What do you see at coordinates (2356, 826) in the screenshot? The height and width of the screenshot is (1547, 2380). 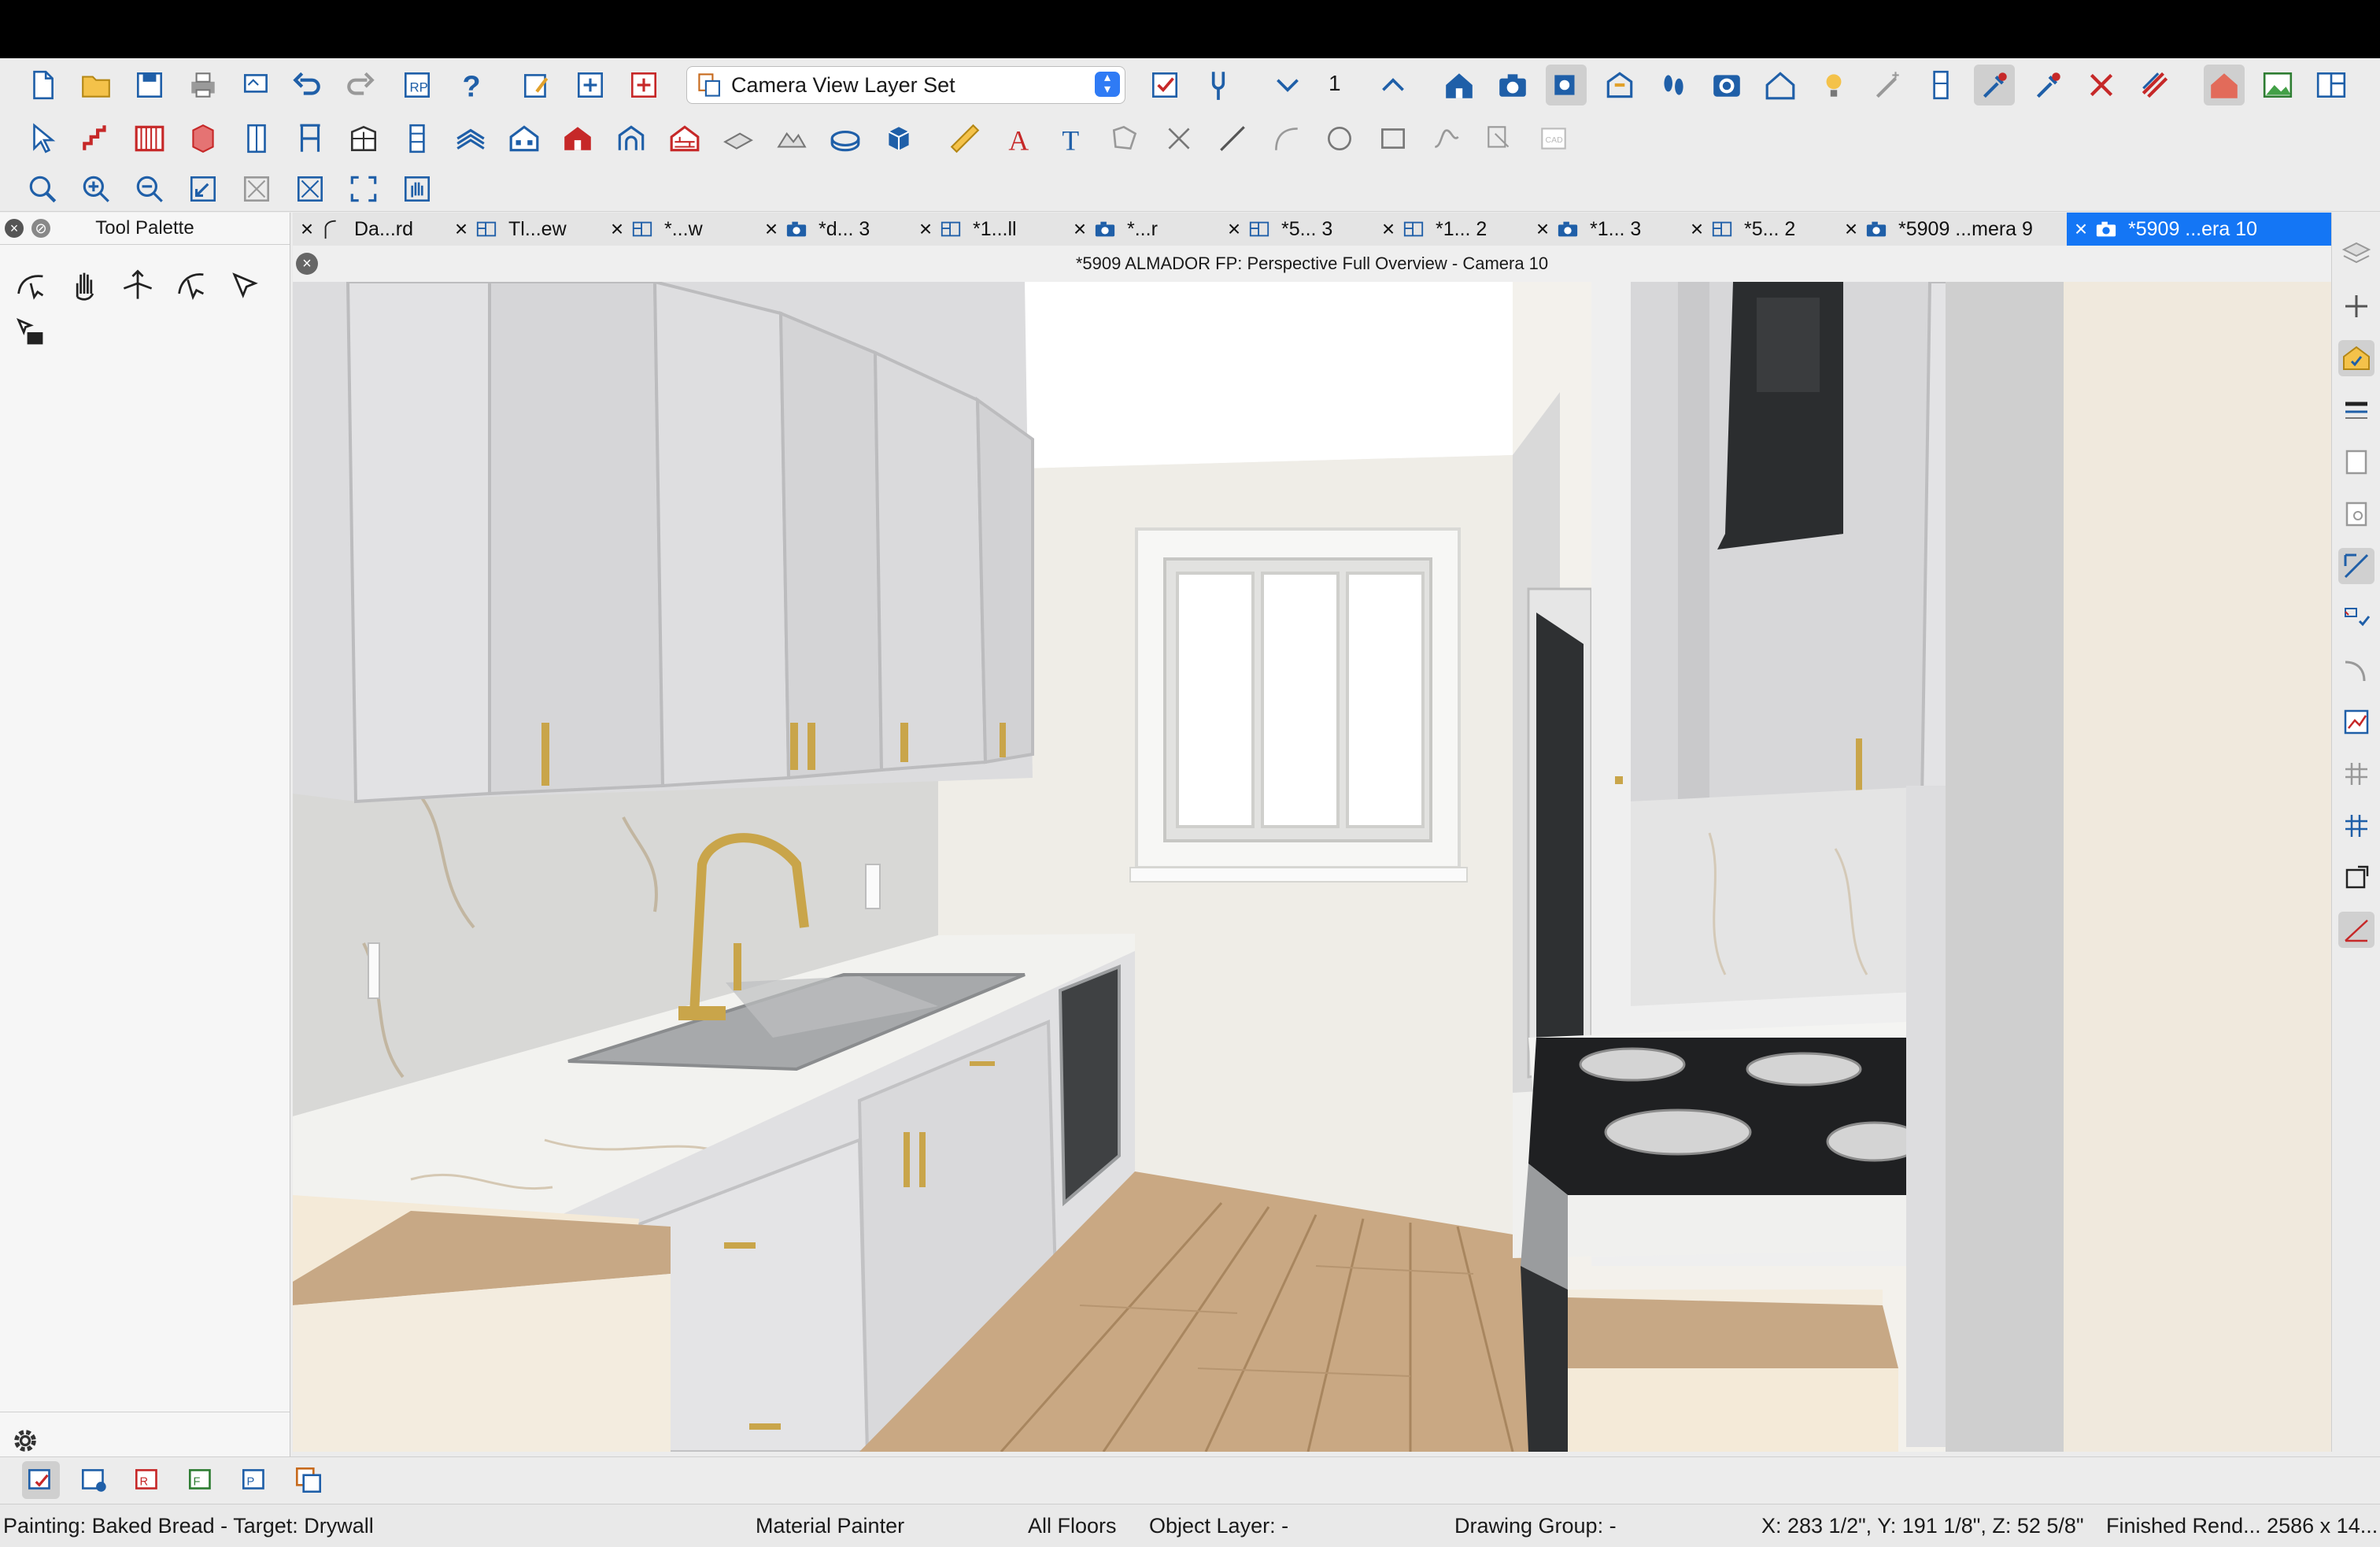 I see `grid-snap-icon` at bounding box center [2356, 826].